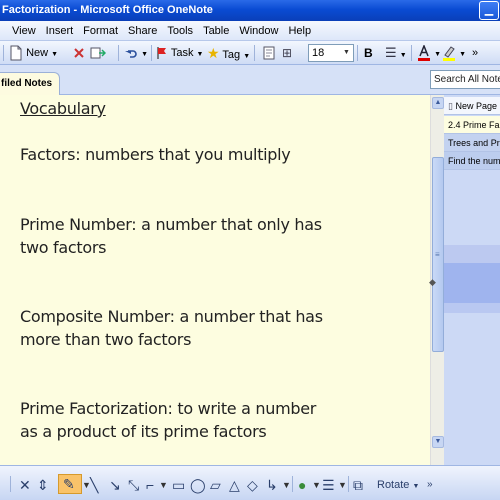  I want to click on new-button: New ▼, so click(33, 53).